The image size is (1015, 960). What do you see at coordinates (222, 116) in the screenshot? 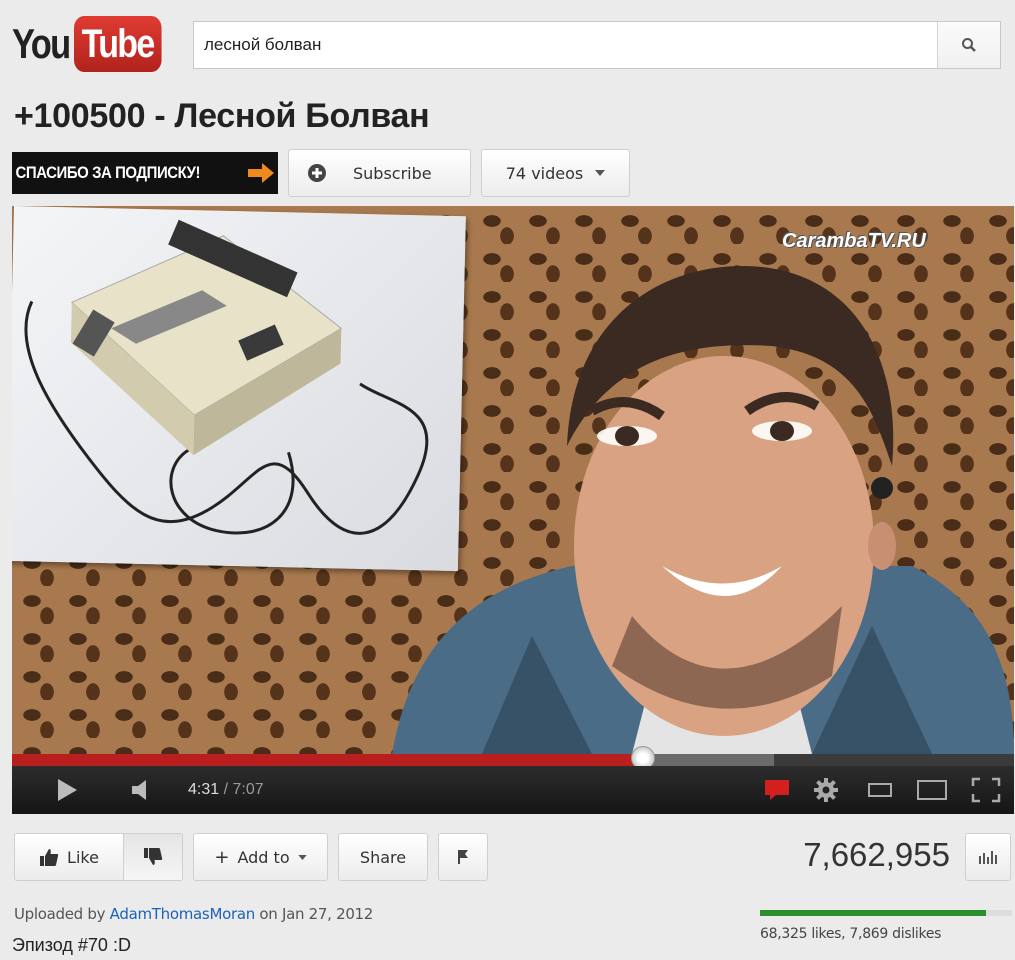
I see `video-title: +100500 - Лесной Болван` at bounding box center [222, 116].